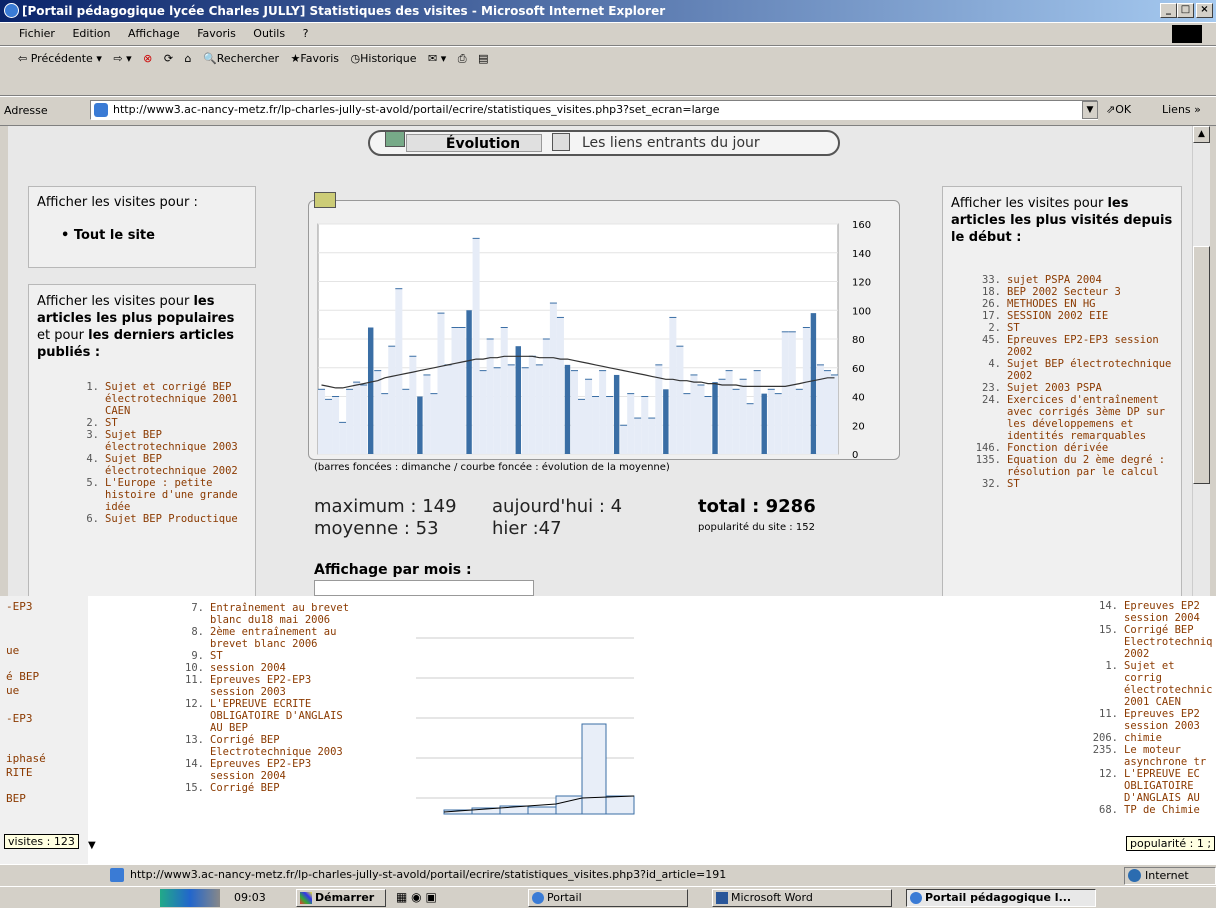  I want to click on menu-edition: Edition, so click(91, 34).